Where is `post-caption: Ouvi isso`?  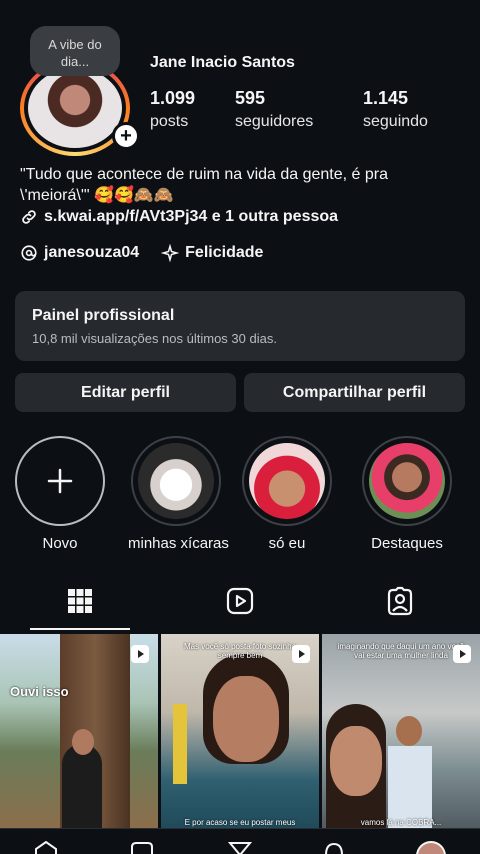 post-caption: Ouvi isso is located at coordinates (39, 691).